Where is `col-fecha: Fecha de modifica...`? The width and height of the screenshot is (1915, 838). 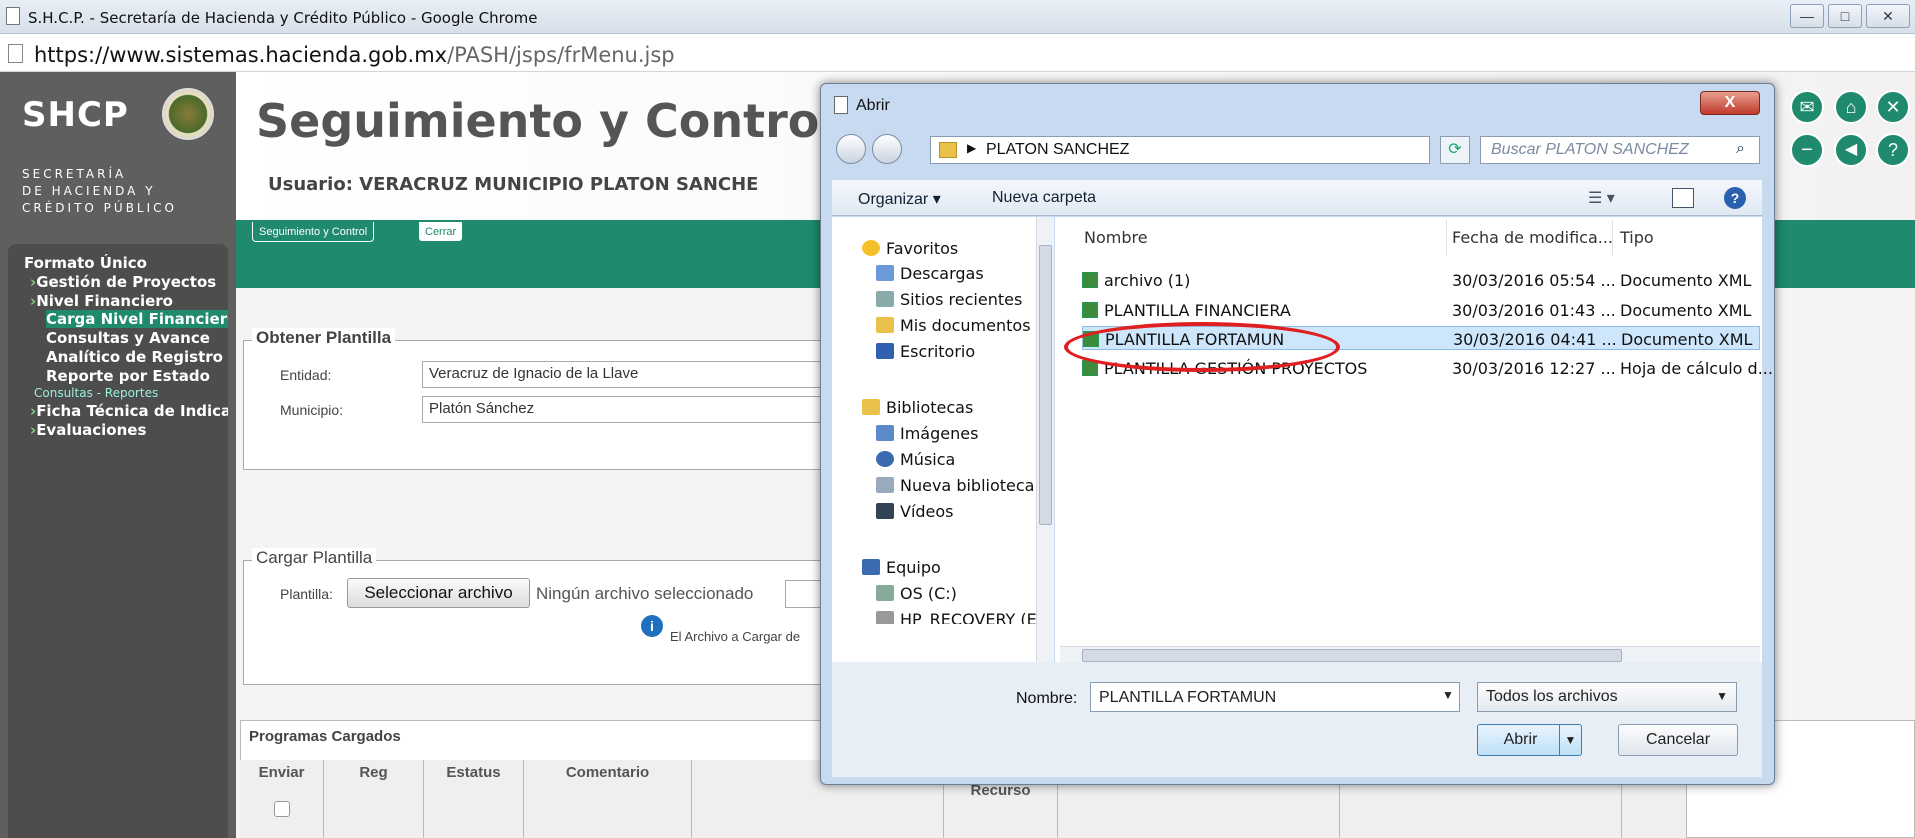
col-fecha: Fecha de modifica... is located at coordinates (1532, 237).